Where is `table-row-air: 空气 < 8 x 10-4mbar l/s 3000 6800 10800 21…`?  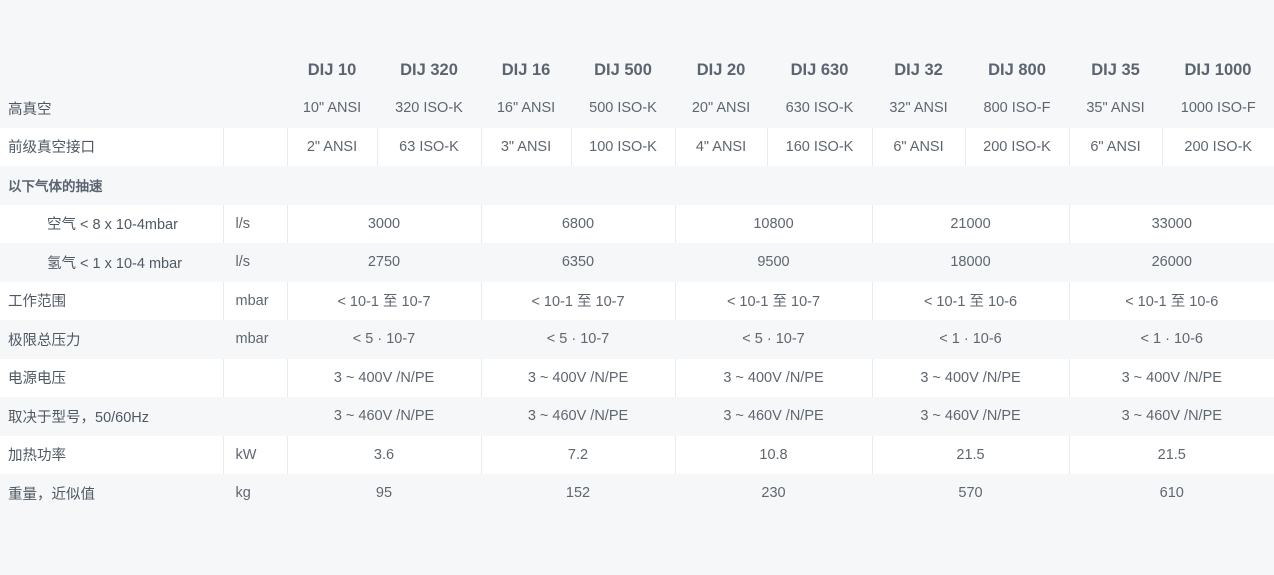 table-row-air: 空气 < 8 x 10-4mbar l/s 3000 6800 10800 21… is located at coordinates (637, 223).